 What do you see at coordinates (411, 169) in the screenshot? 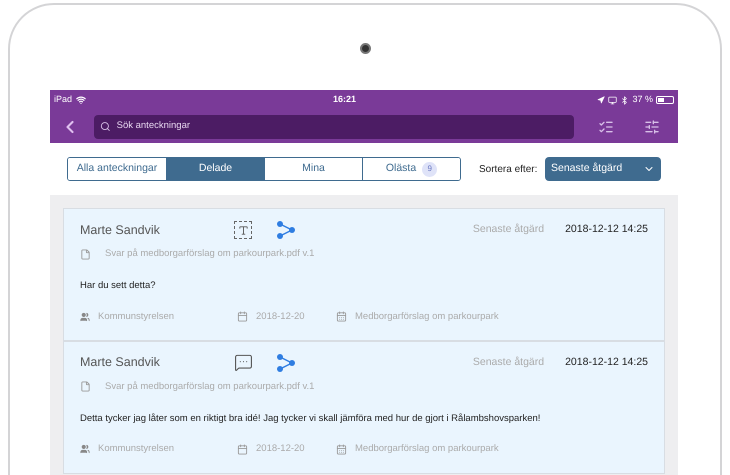
I see `tab: Olästa 9` at bounding box center [411, 169].